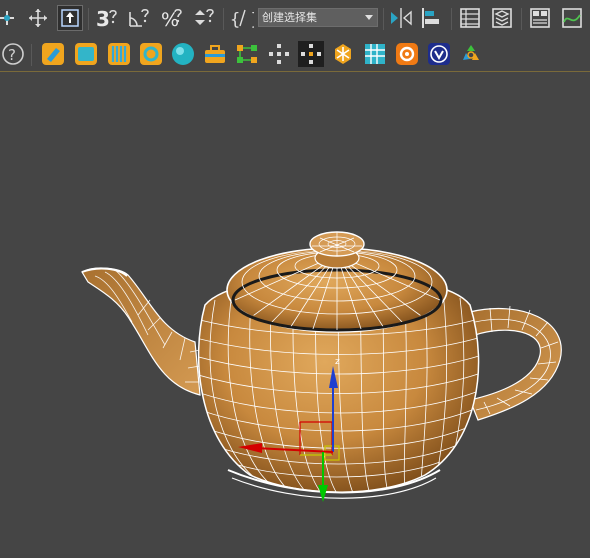 This screenshot has height=558, width=590. Describe the element at coordinates (151, 54) in the screenshot. I see `gear-icon` at that location.